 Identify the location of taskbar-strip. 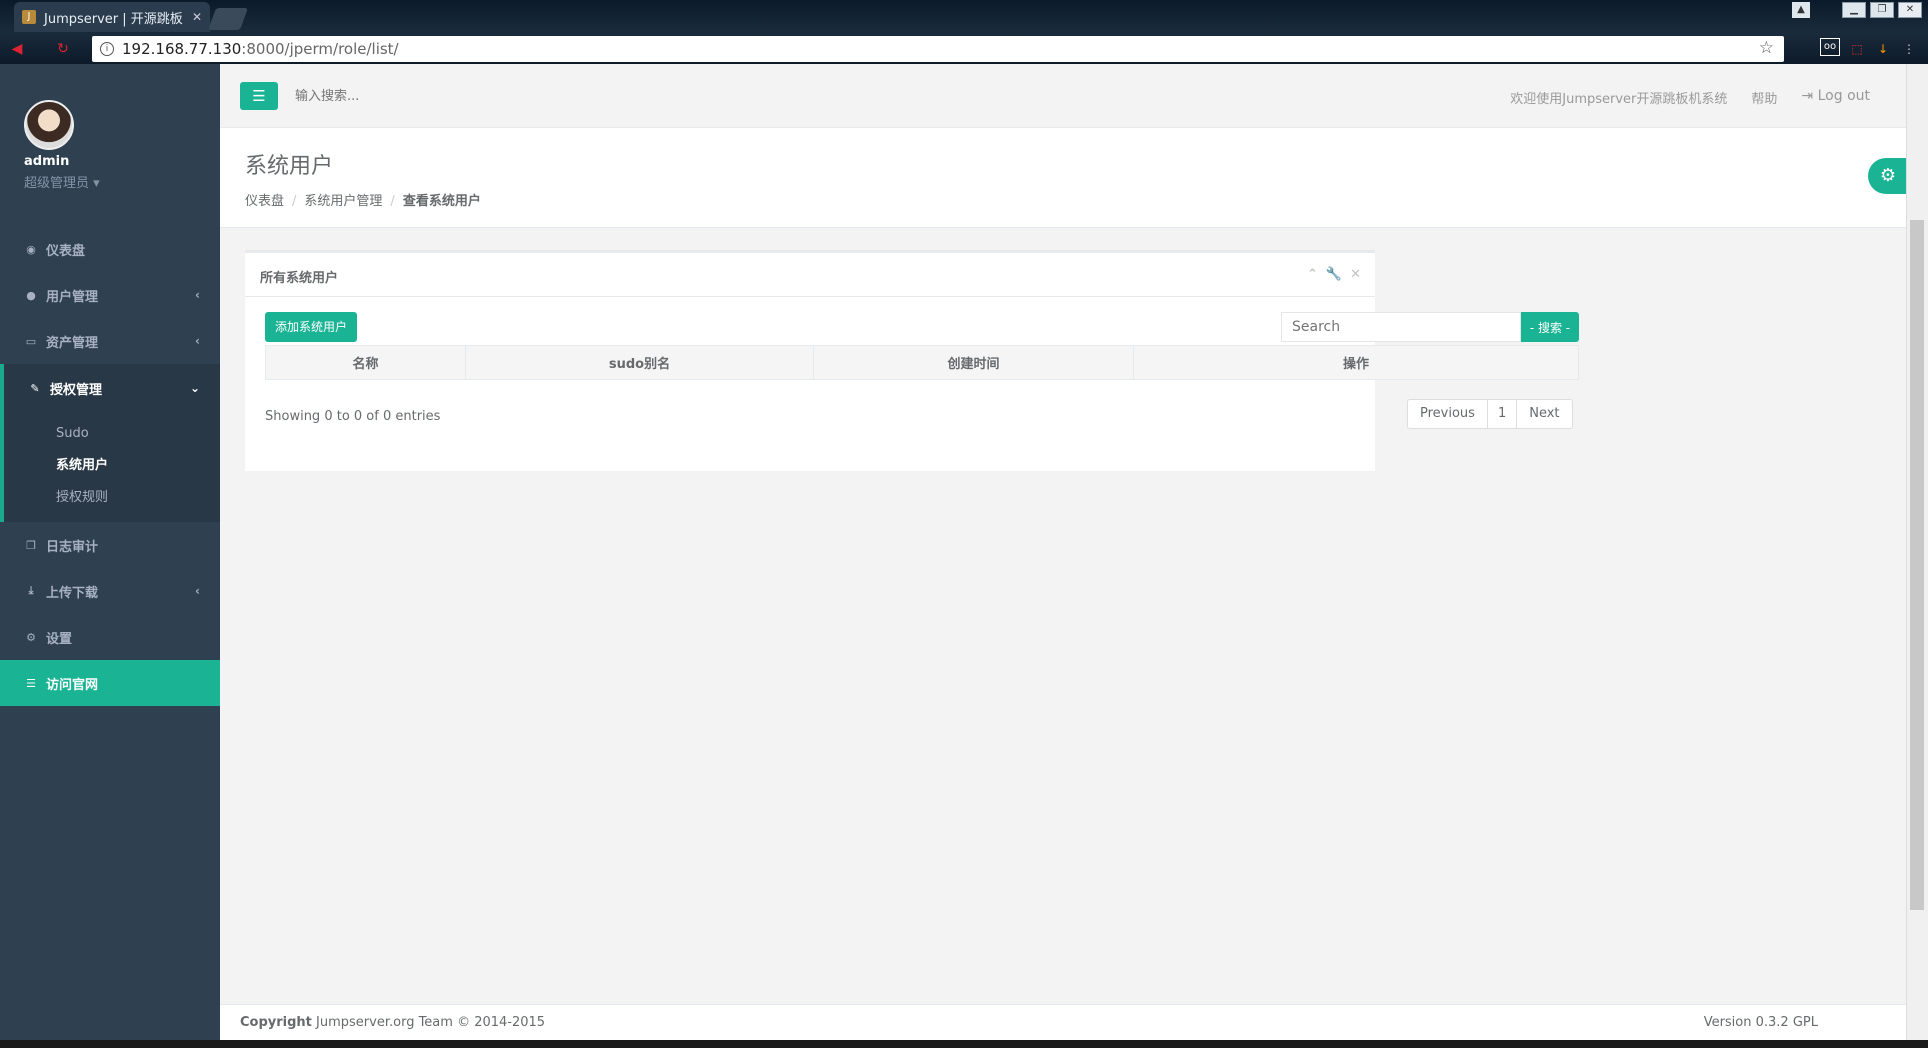
(964, 1044).